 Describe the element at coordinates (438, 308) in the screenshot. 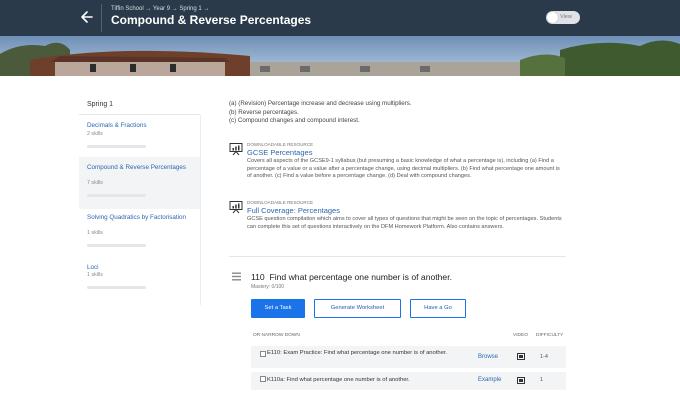

I see `have-a-go-button: Have a Go` at that location.